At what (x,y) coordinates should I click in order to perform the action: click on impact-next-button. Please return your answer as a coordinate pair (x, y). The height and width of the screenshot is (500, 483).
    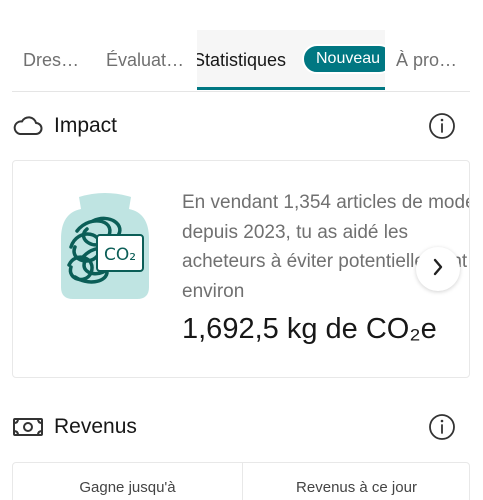
    Looking at the image, I should click on (438, 269).